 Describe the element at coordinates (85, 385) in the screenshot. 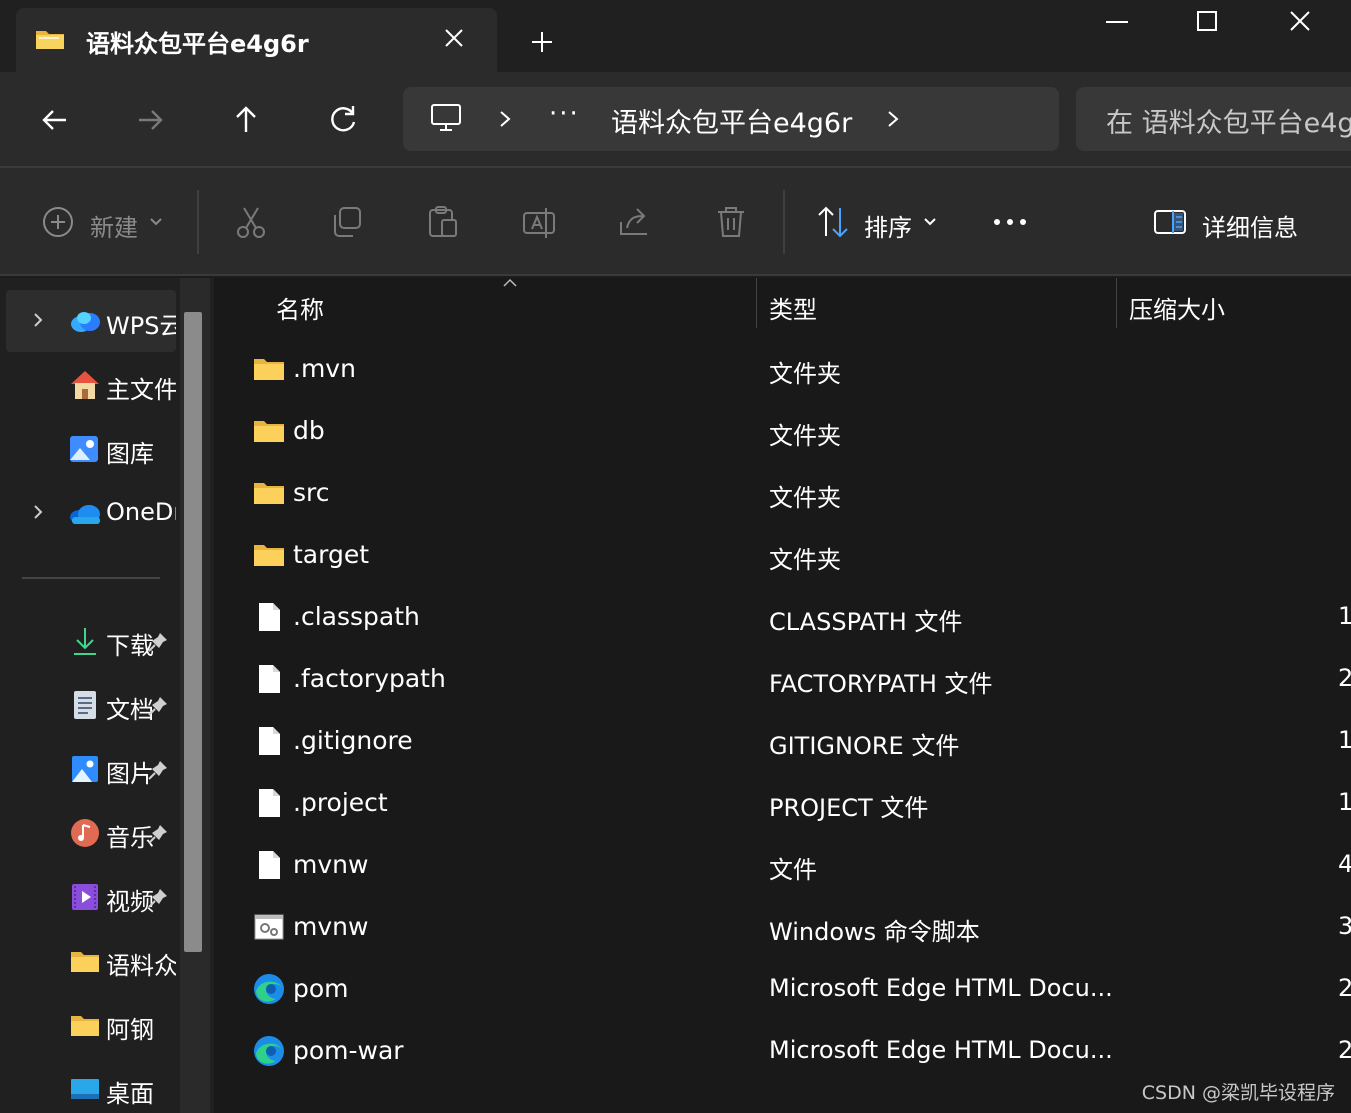

I see `home-icon` at that location.